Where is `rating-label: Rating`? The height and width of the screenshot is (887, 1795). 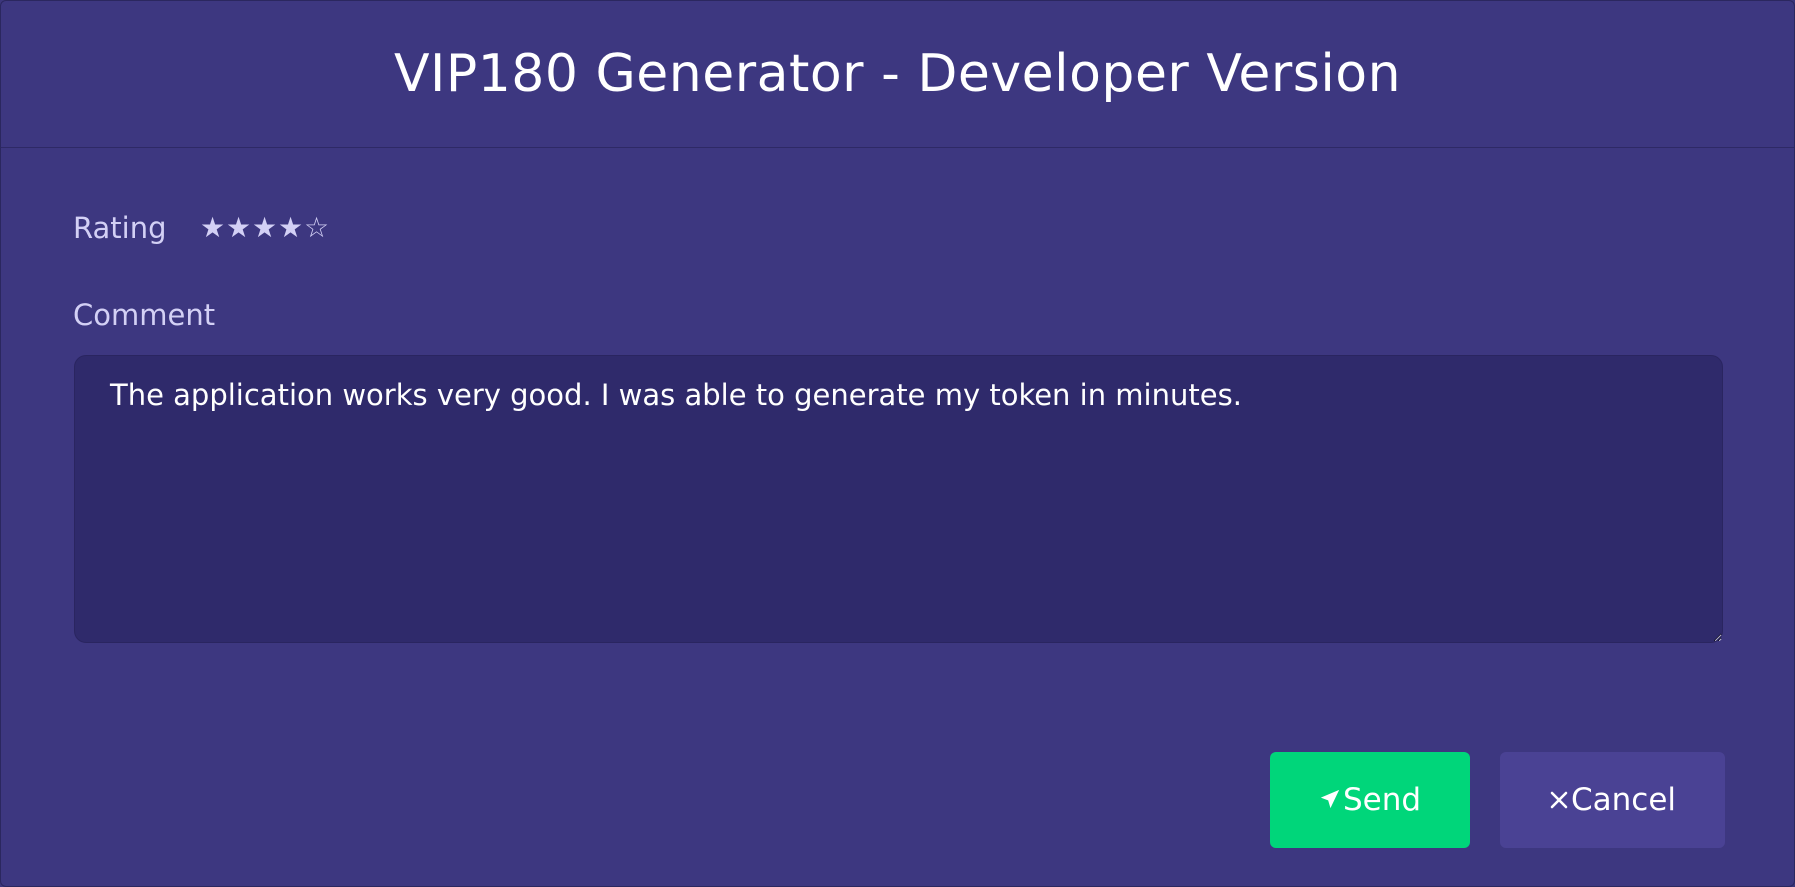 rating-label: Rating is located at coordinates (120, 228).